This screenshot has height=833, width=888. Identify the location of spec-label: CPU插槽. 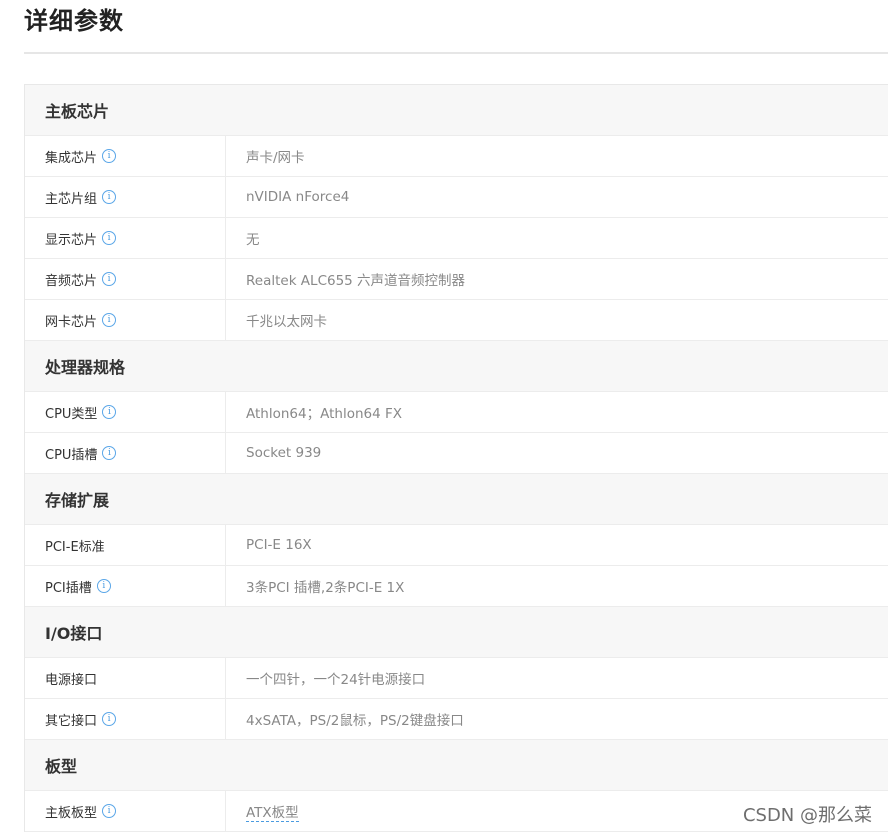
(71, 455).